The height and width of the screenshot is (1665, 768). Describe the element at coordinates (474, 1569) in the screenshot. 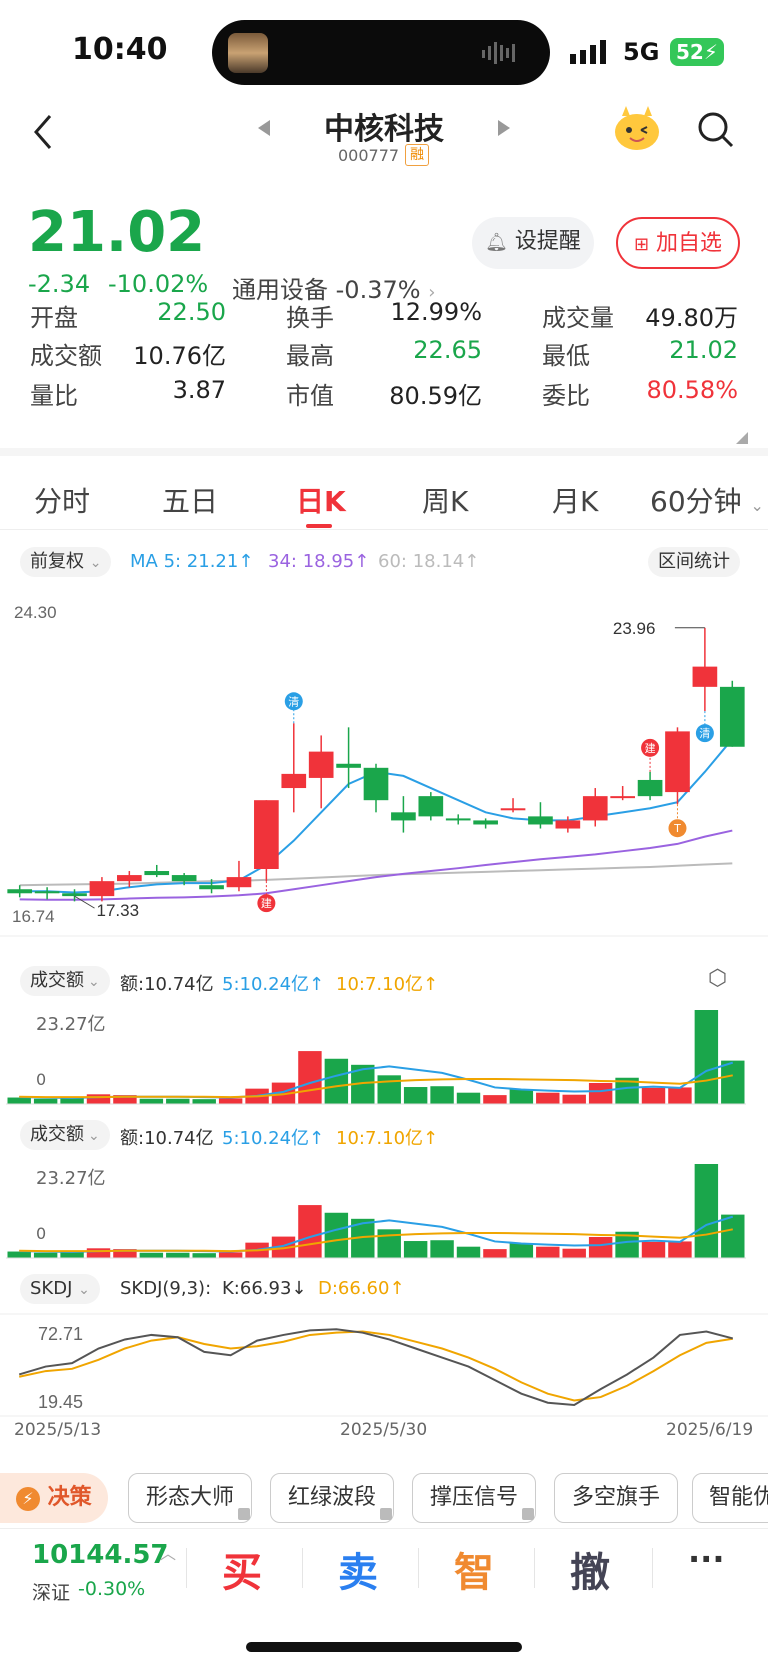

I see `smart-button: 智` at that location.